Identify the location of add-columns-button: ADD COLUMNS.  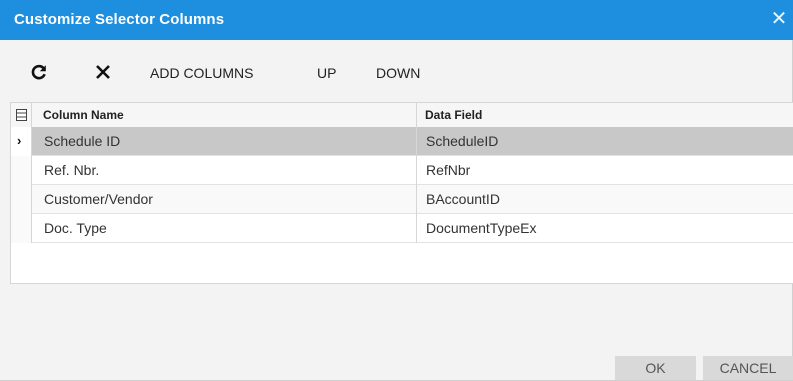
(201, 73).